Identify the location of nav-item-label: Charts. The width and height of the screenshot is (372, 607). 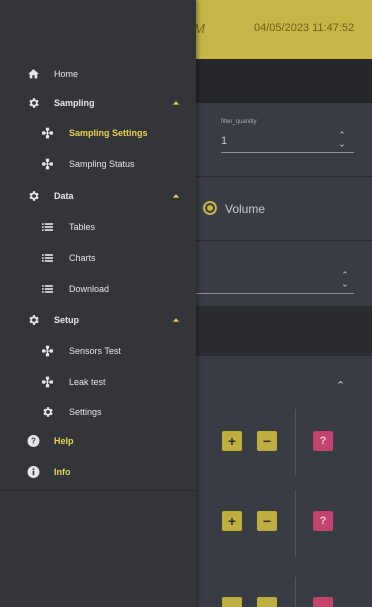
(82, 258).